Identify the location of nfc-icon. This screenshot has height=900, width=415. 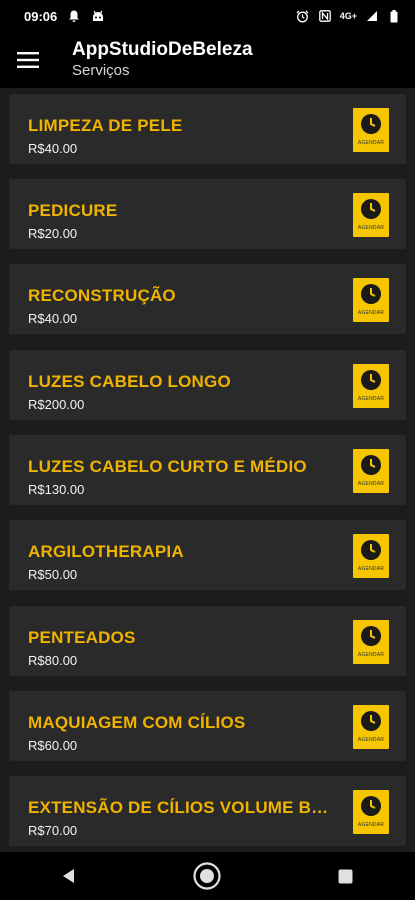
(325, 16).